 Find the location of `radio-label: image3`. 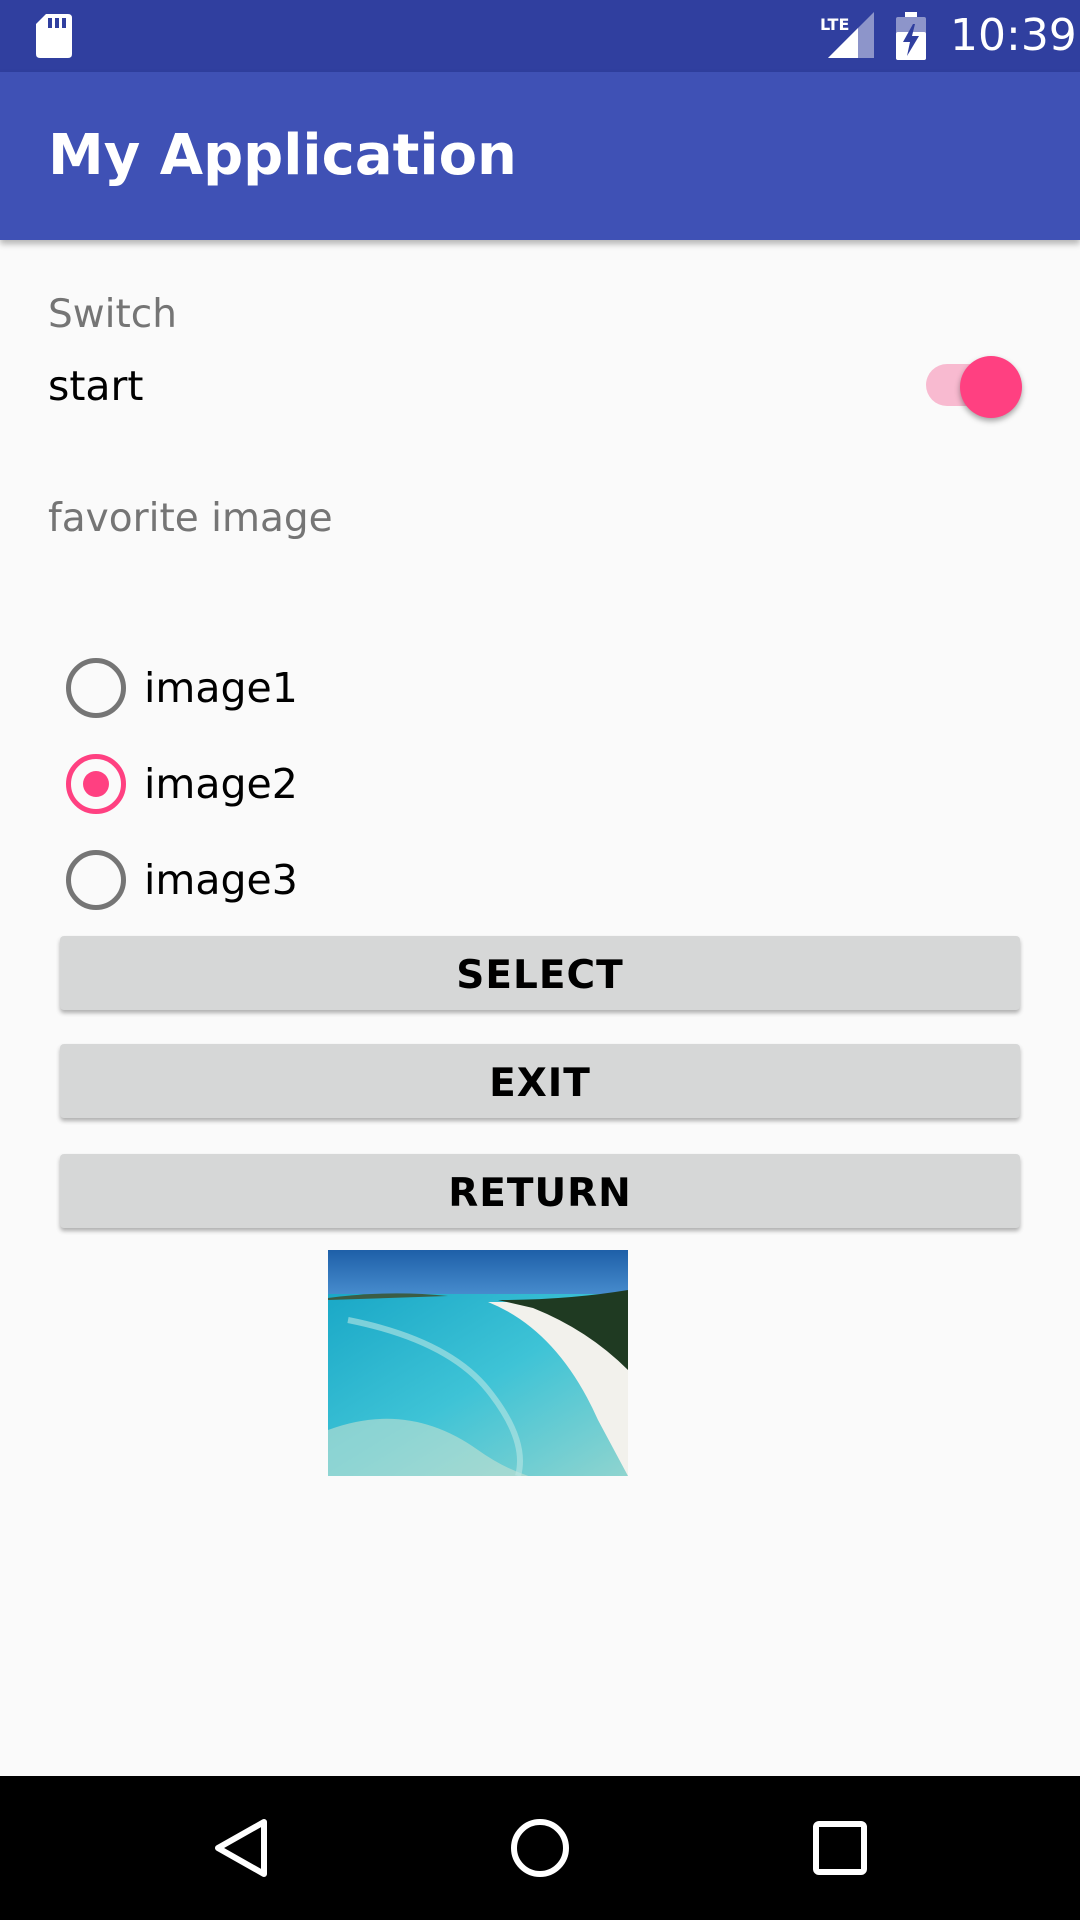

radio-label: image3 is located at coordinates (221, 880).